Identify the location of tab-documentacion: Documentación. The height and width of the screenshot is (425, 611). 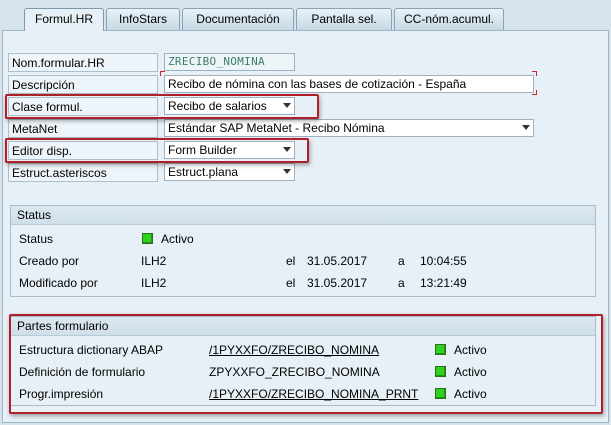
(238, 19).